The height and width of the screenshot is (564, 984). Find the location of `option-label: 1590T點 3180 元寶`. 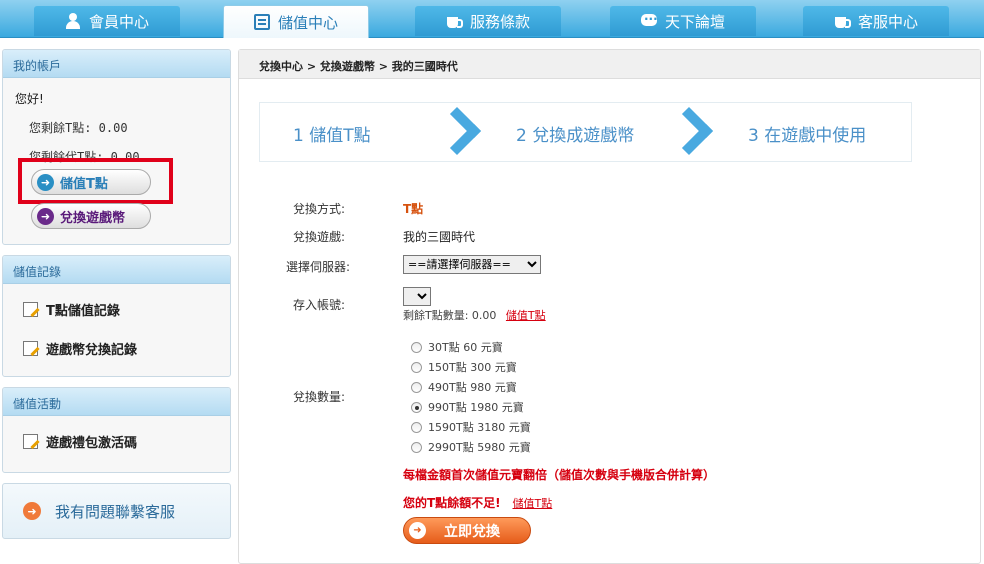

option-label: 1590T點 3180 元寶 is located at coordinates (479, 427).